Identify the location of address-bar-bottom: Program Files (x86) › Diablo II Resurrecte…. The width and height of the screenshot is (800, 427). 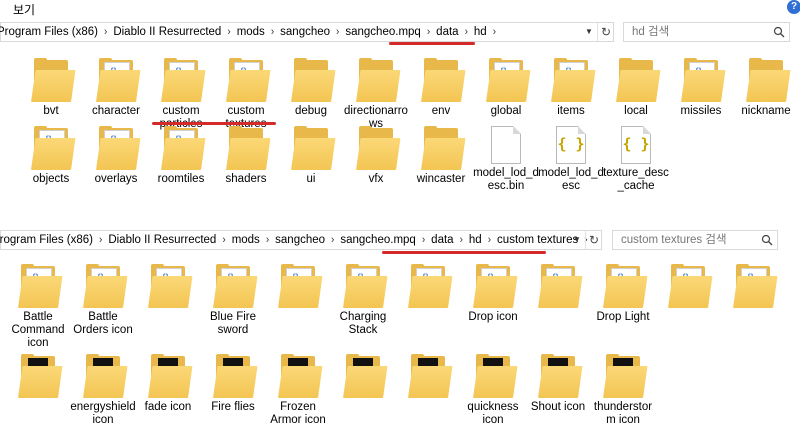
(301, 240).